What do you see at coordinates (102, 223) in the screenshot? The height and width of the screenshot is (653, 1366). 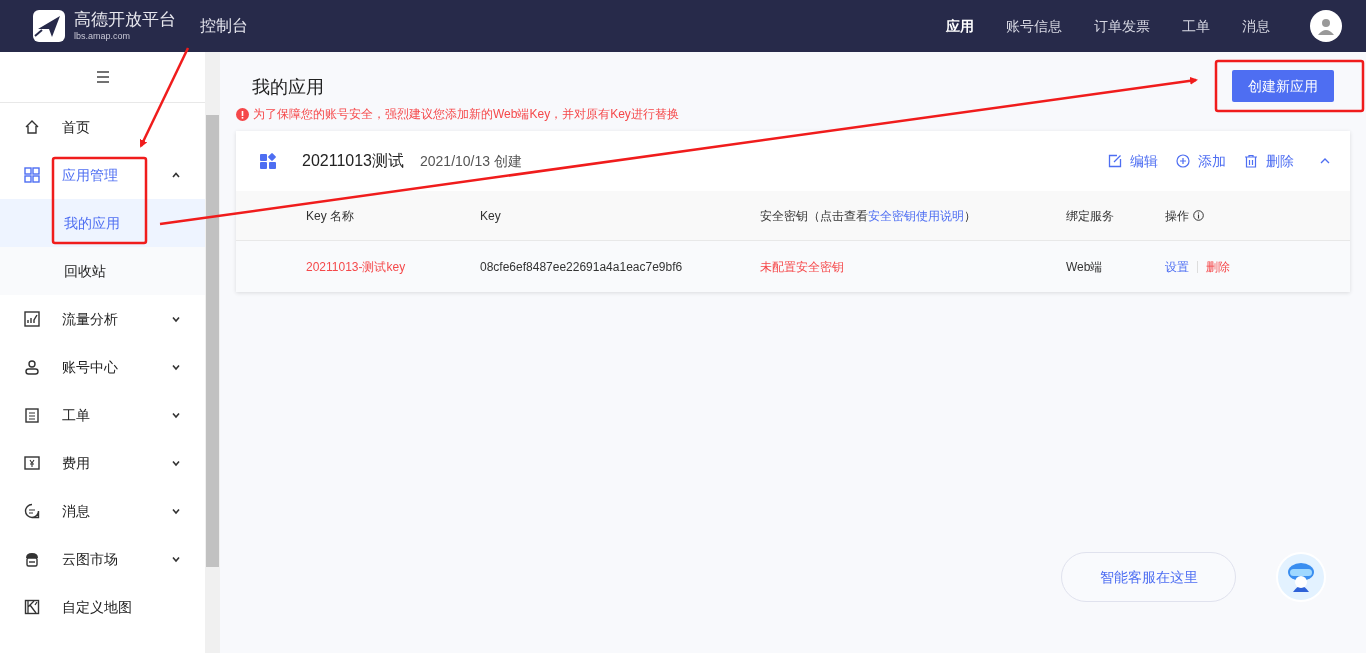 I see `sidebar-subitem: 我的应用` at bounding box center [102, 223].